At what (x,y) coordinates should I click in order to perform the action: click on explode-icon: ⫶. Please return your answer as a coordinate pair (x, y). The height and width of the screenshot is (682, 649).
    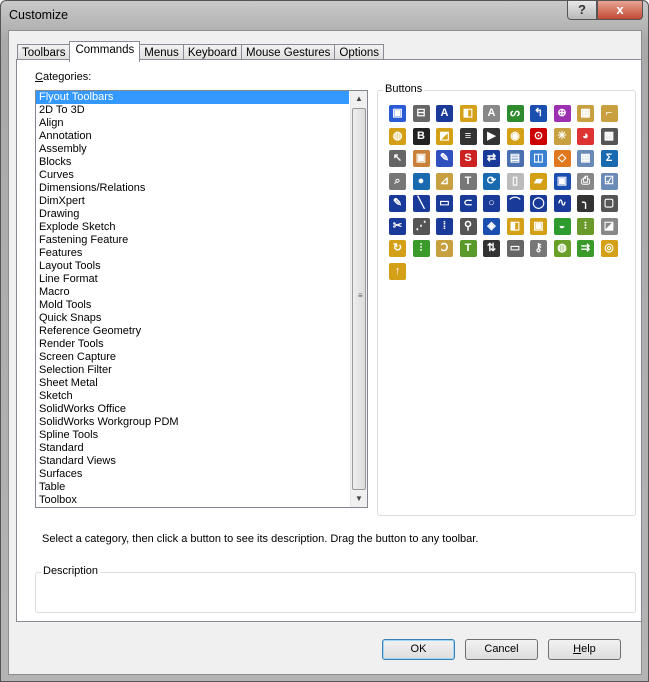
    Looking at the image, I should click on (421, 248).